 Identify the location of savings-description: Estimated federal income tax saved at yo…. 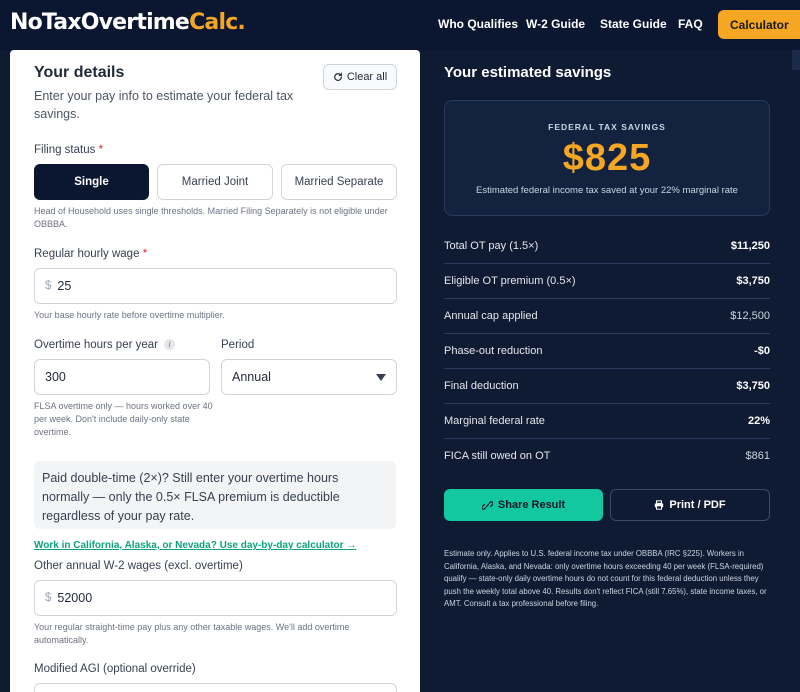
(607, 190).